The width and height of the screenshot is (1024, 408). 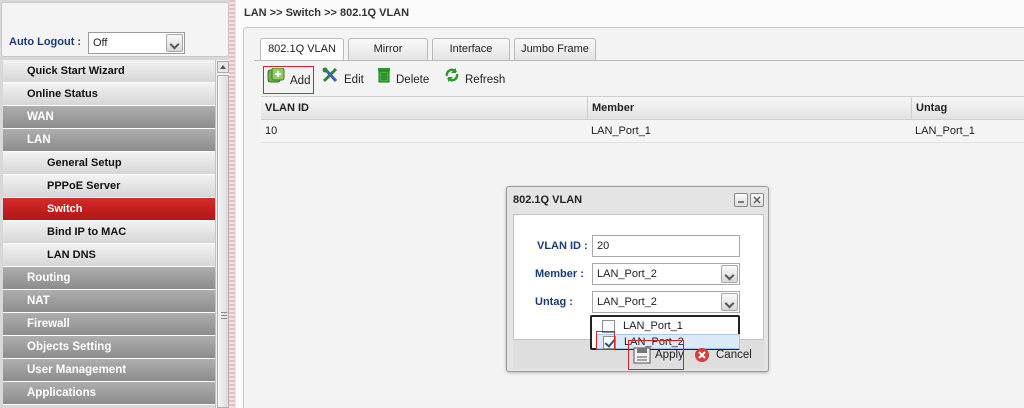 What do you see at coordinates (384, 80) in the screenshot?
I see `trash-icon` at bounding box center [384, 80].